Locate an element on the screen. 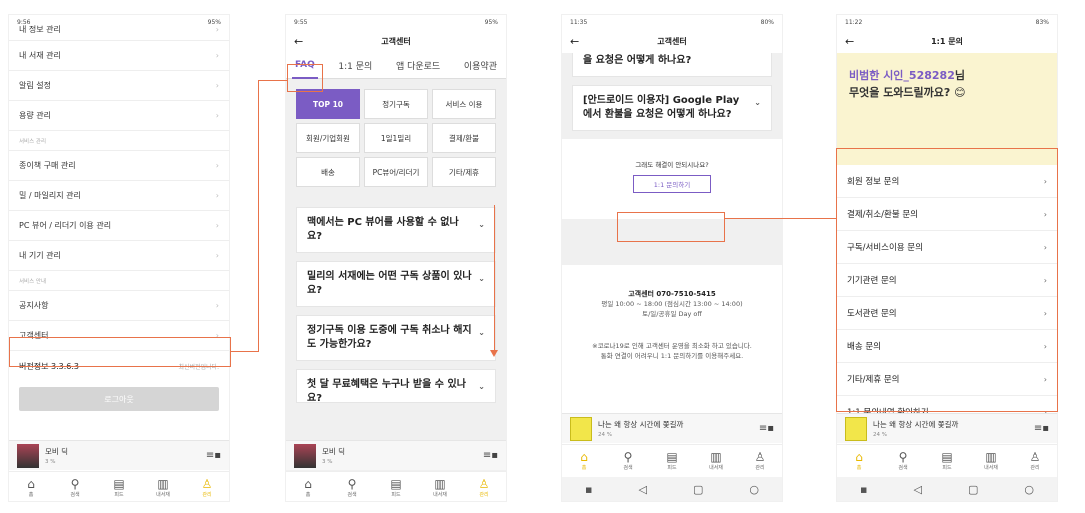 The width and height of the screenshot is (1085, 513). menu-storage: 용량 관리 › is located at coordinates (119, 116).